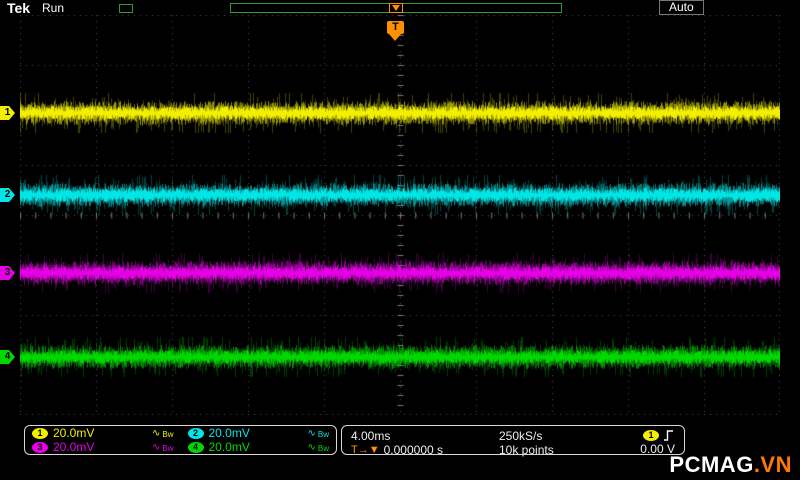 The width and height of the screenshot is (800, 480). I want to click on watermark-accent: .VN, so click(772, 464).